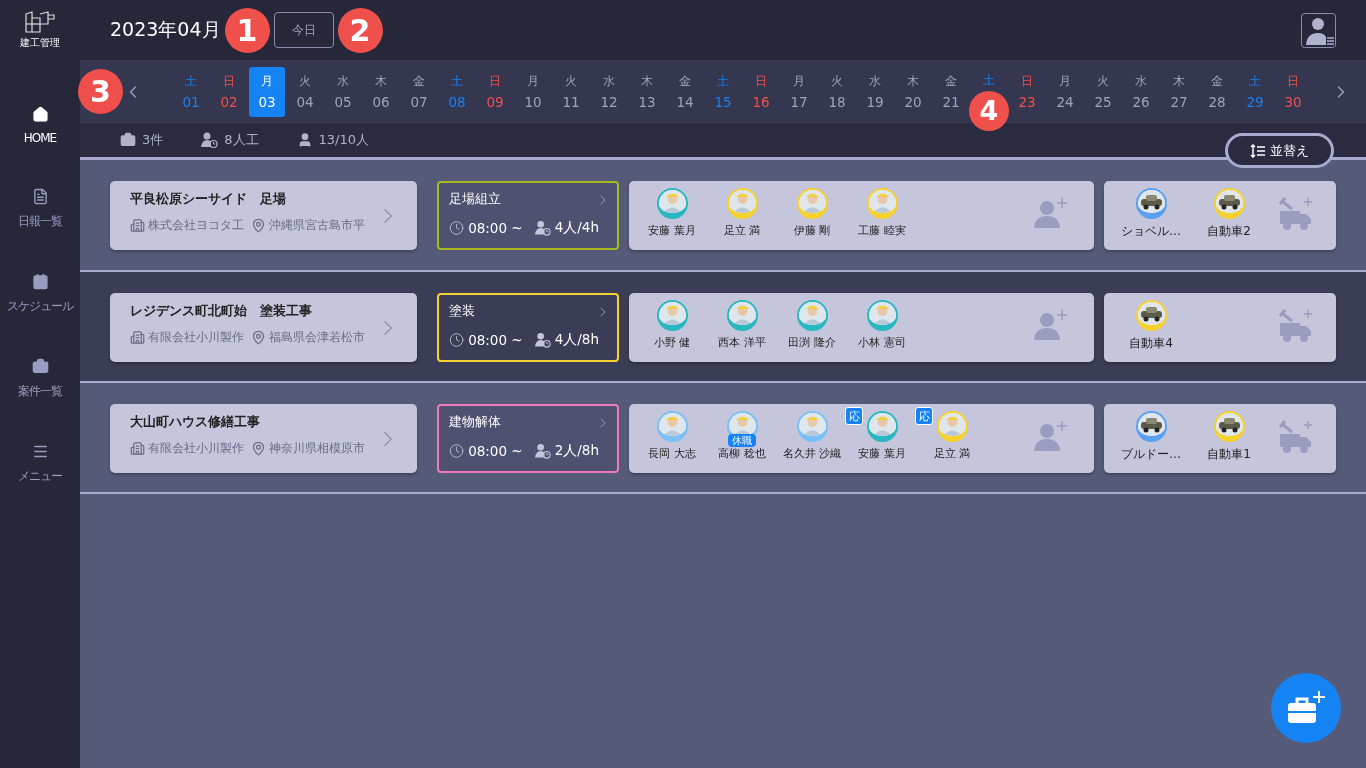 The width and height of the screenshot is (1366, 768). Describe the element at coordinates (263, 327) in the screenshot. I see `project-card: レジデンス町北町始 塗装工事 有限会社小川製作 福島県会津若松市` at that location.